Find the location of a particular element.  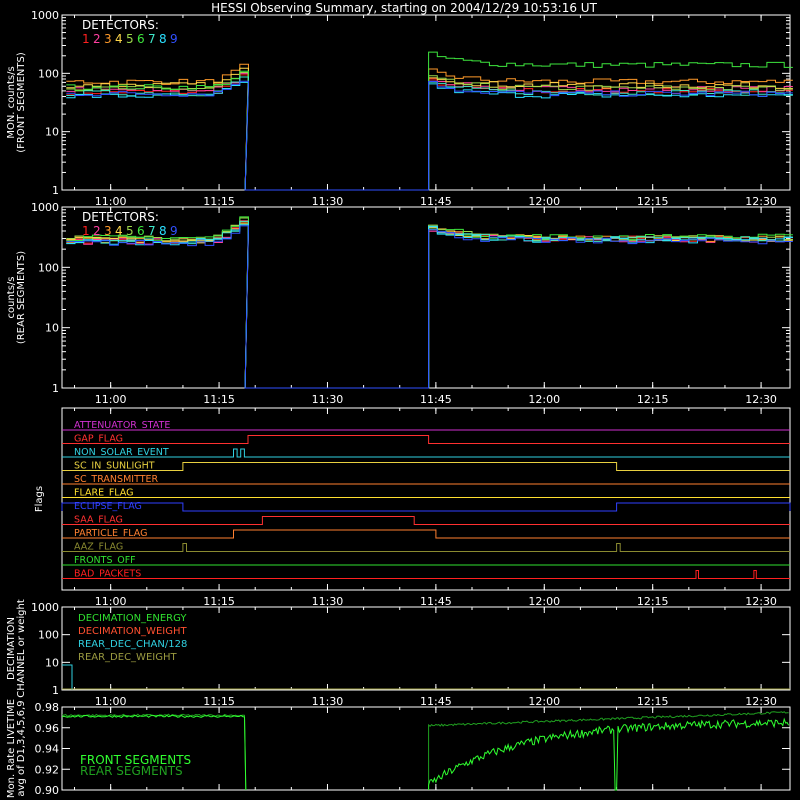

legend-detector: 4 is located at coordinates (119, 231).